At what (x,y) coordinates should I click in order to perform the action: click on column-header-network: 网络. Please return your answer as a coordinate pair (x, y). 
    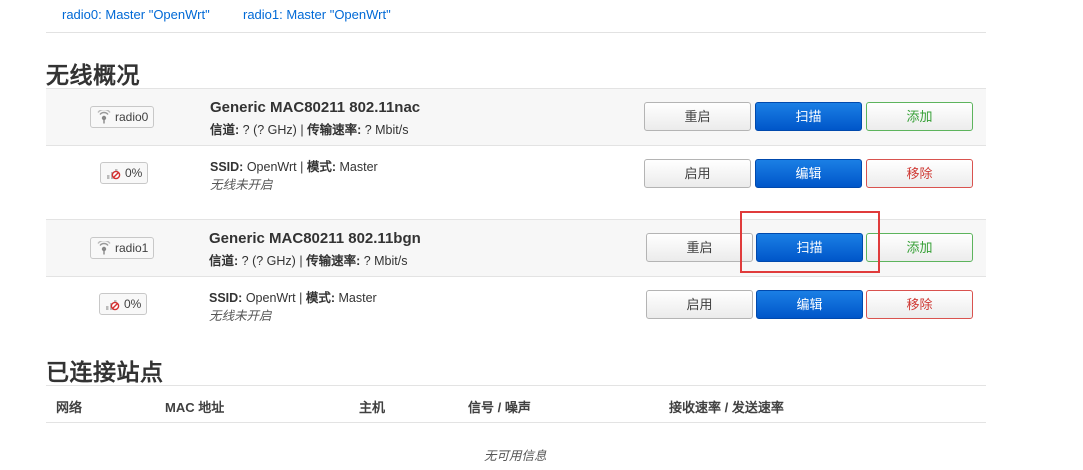
    Looking at the image, I should click on (69, 407).